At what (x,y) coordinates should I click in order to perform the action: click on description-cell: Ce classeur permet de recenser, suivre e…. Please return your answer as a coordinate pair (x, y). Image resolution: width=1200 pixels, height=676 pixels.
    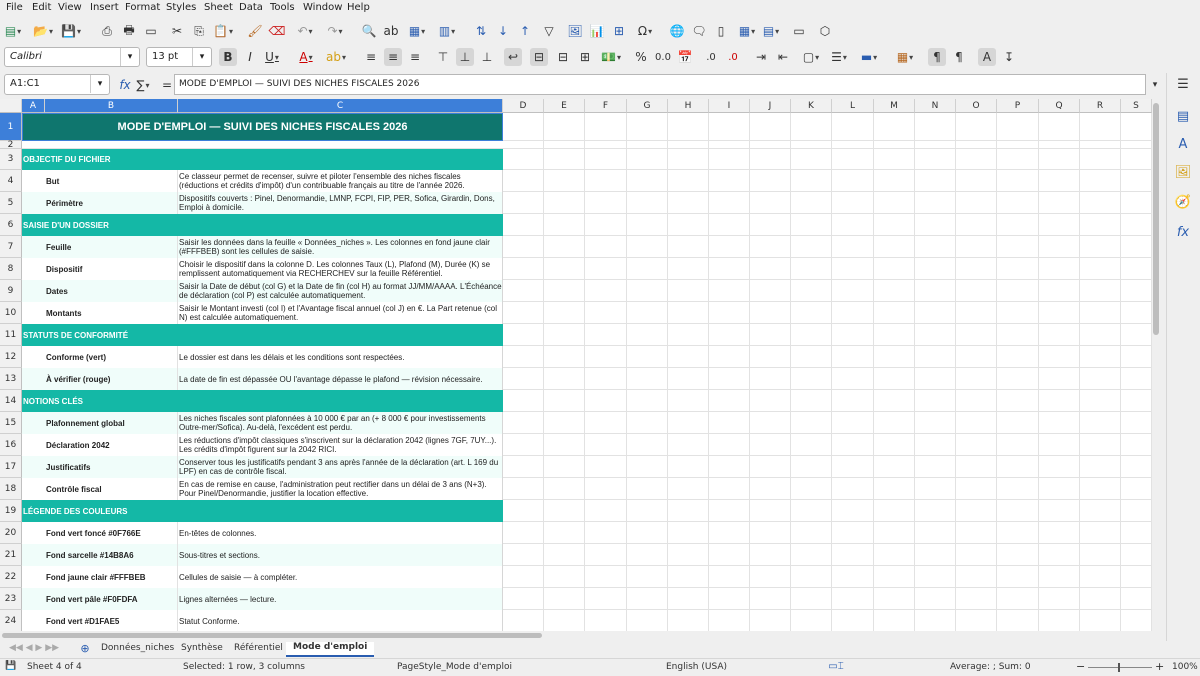
    Looking at the image, I should click on (340, 181).